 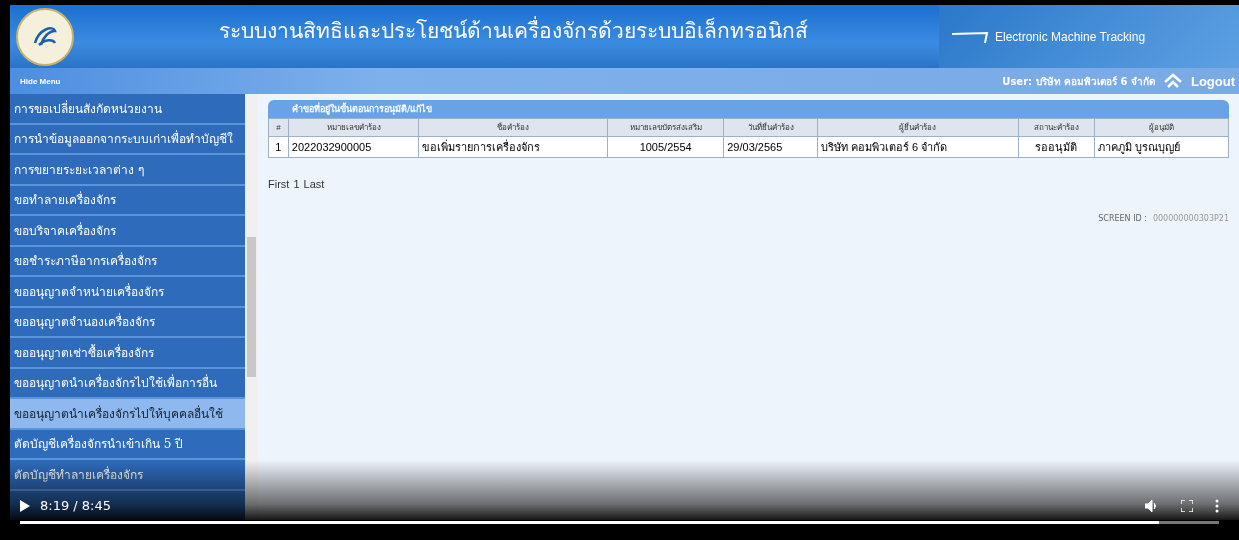 What do you see at coordinates (1152, 505) in the screenshot?
I see `volume-icon` at bounding box center [1152, 505].